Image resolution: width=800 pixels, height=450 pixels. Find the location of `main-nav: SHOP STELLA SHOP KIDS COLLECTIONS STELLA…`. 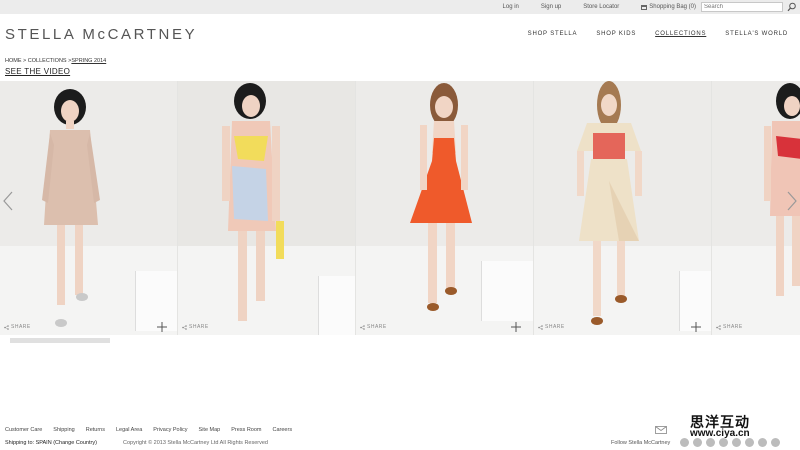

main-nav: SHOP STELLA SHOP KIDS COLLECTIONS STELLA… is located at coordinates (648, 34).